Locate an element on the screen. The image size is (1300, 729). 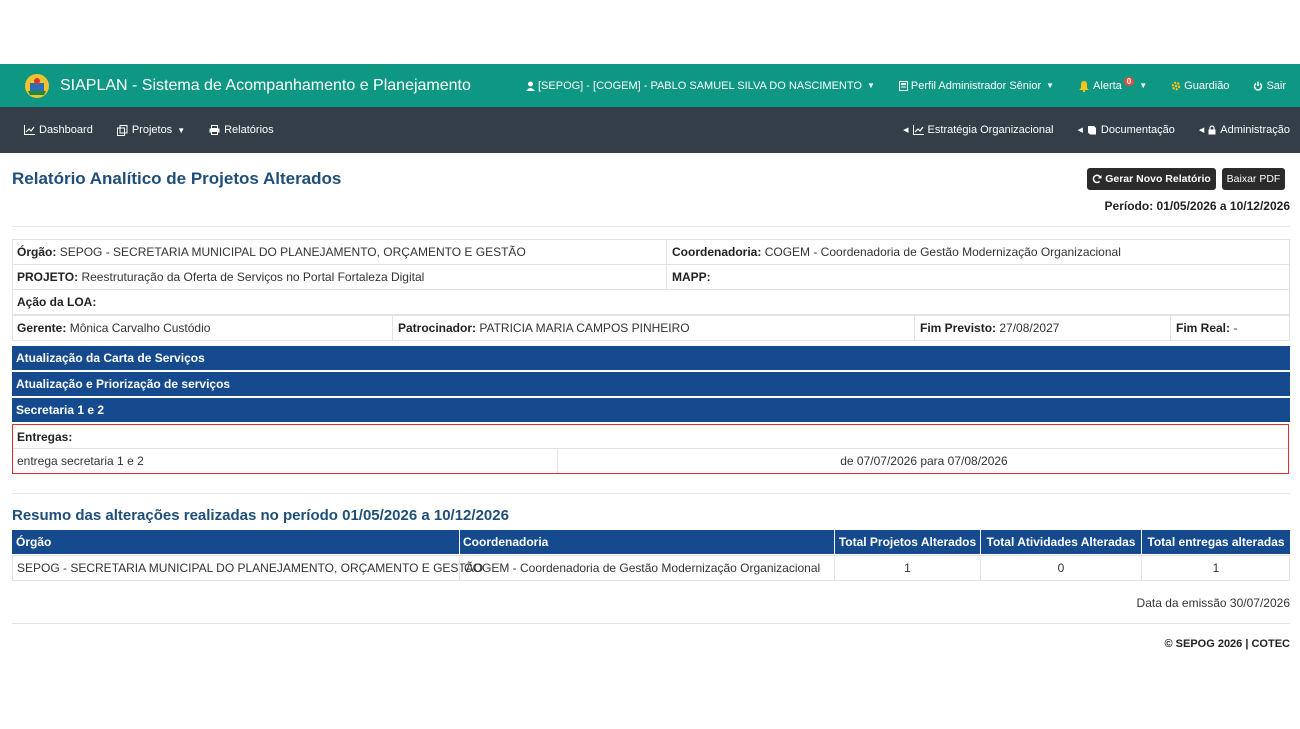
print-icon is located at coordinates (214, 130).